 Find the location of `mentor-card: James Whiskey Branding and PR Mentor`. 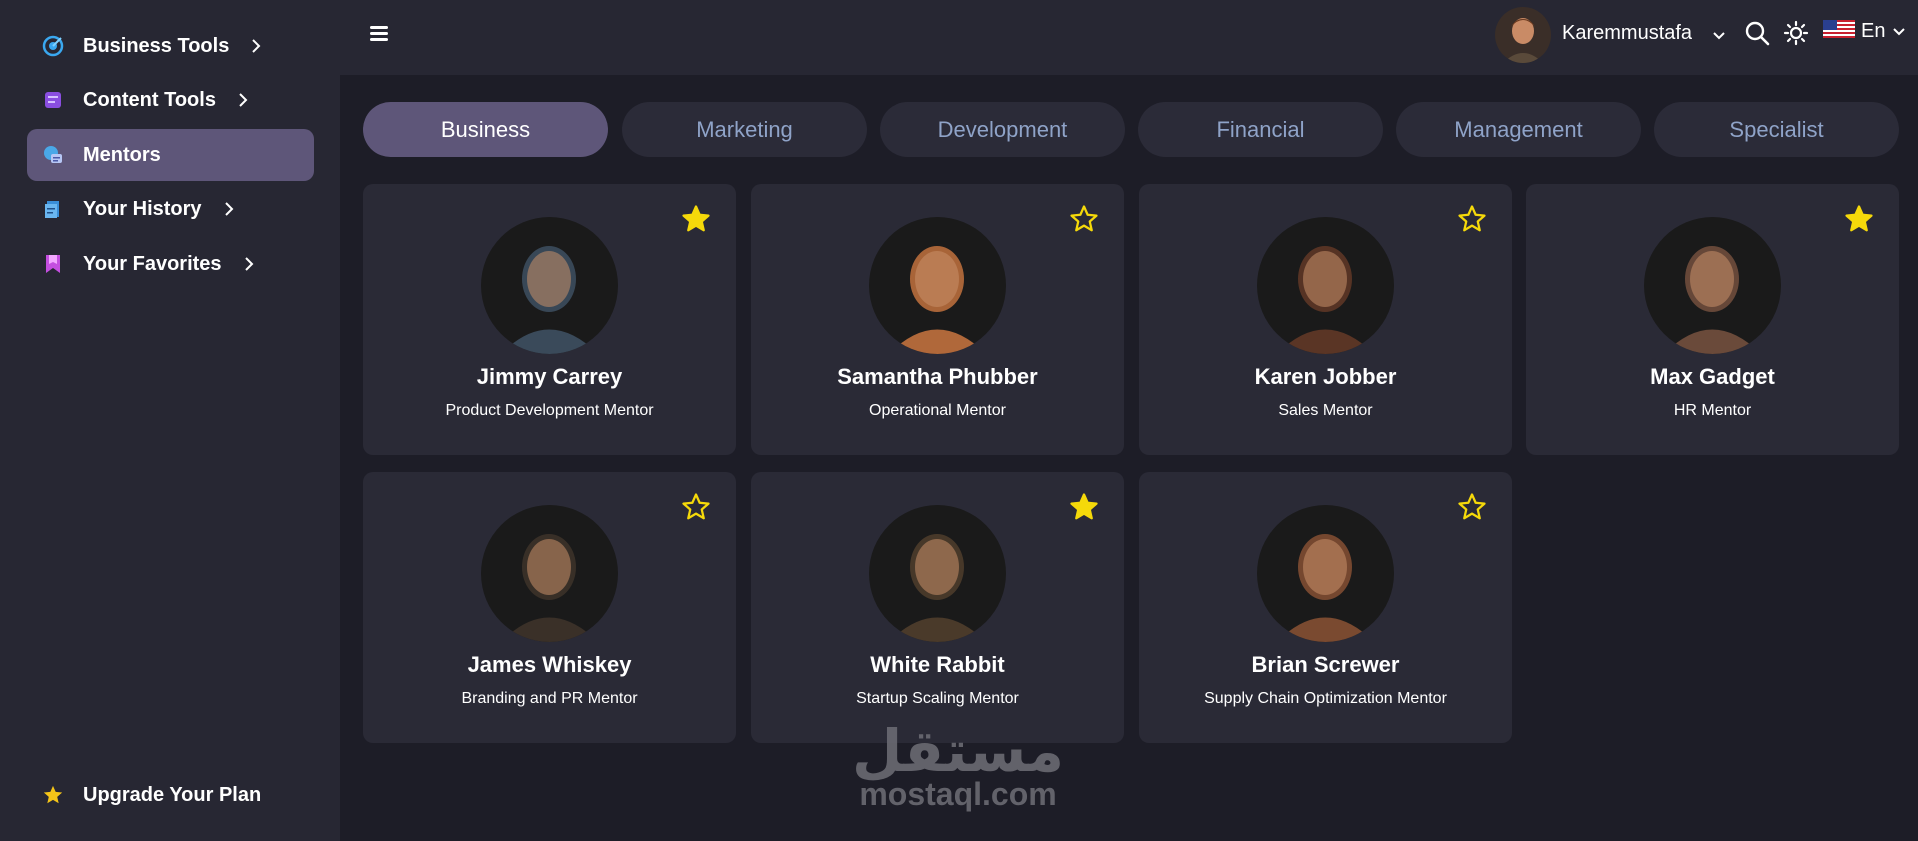

mentor-card: James Whiskey Branding and PR Mentor is located at coordinates (549, 607).